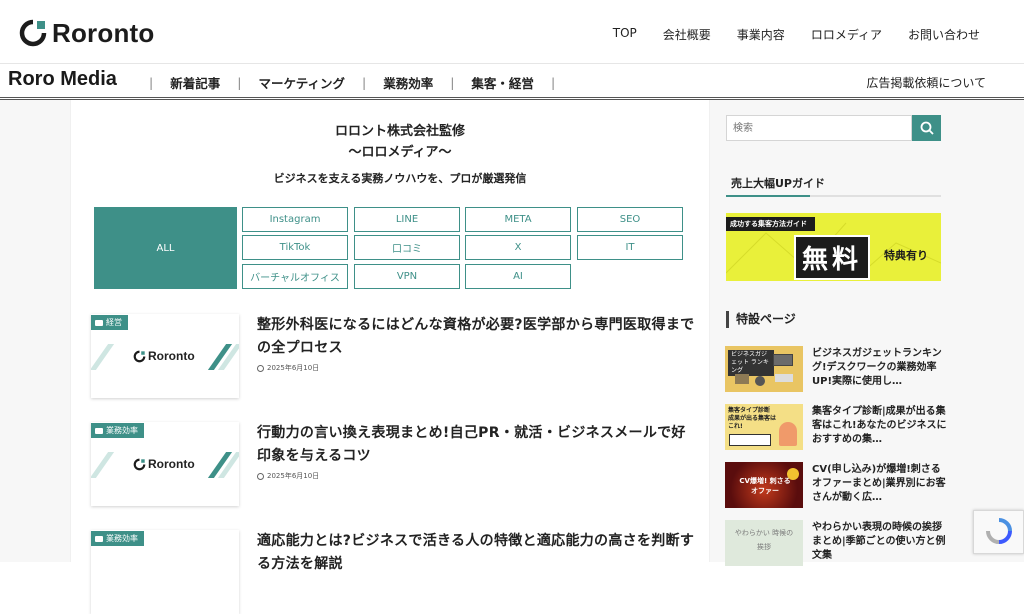 The height and width of the screenshot is (614, 1024). Describe the element at coordinates (796, 34) in the screenshot. I see `top-navigation: TOP 会社概要 事業内容 ロロメディア お問い合わせ` at that location.